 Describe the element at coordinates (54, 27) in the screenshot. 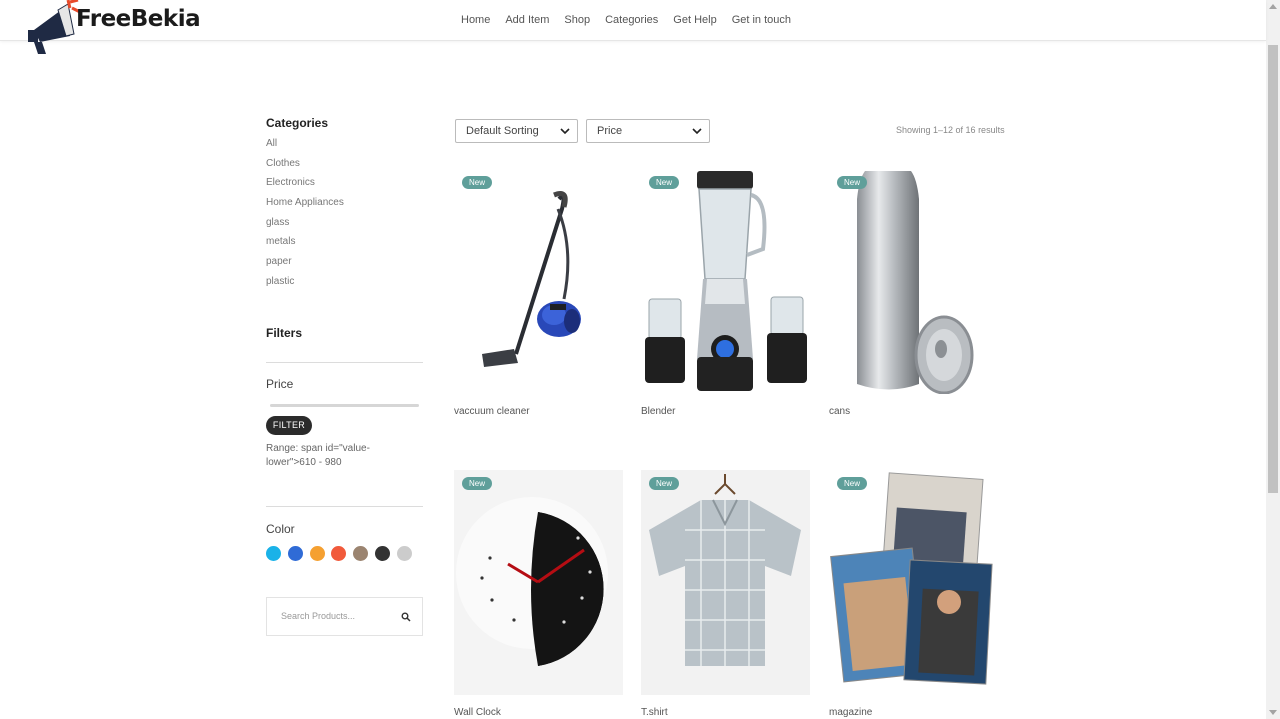

I see `megaphone-icon` at that location.